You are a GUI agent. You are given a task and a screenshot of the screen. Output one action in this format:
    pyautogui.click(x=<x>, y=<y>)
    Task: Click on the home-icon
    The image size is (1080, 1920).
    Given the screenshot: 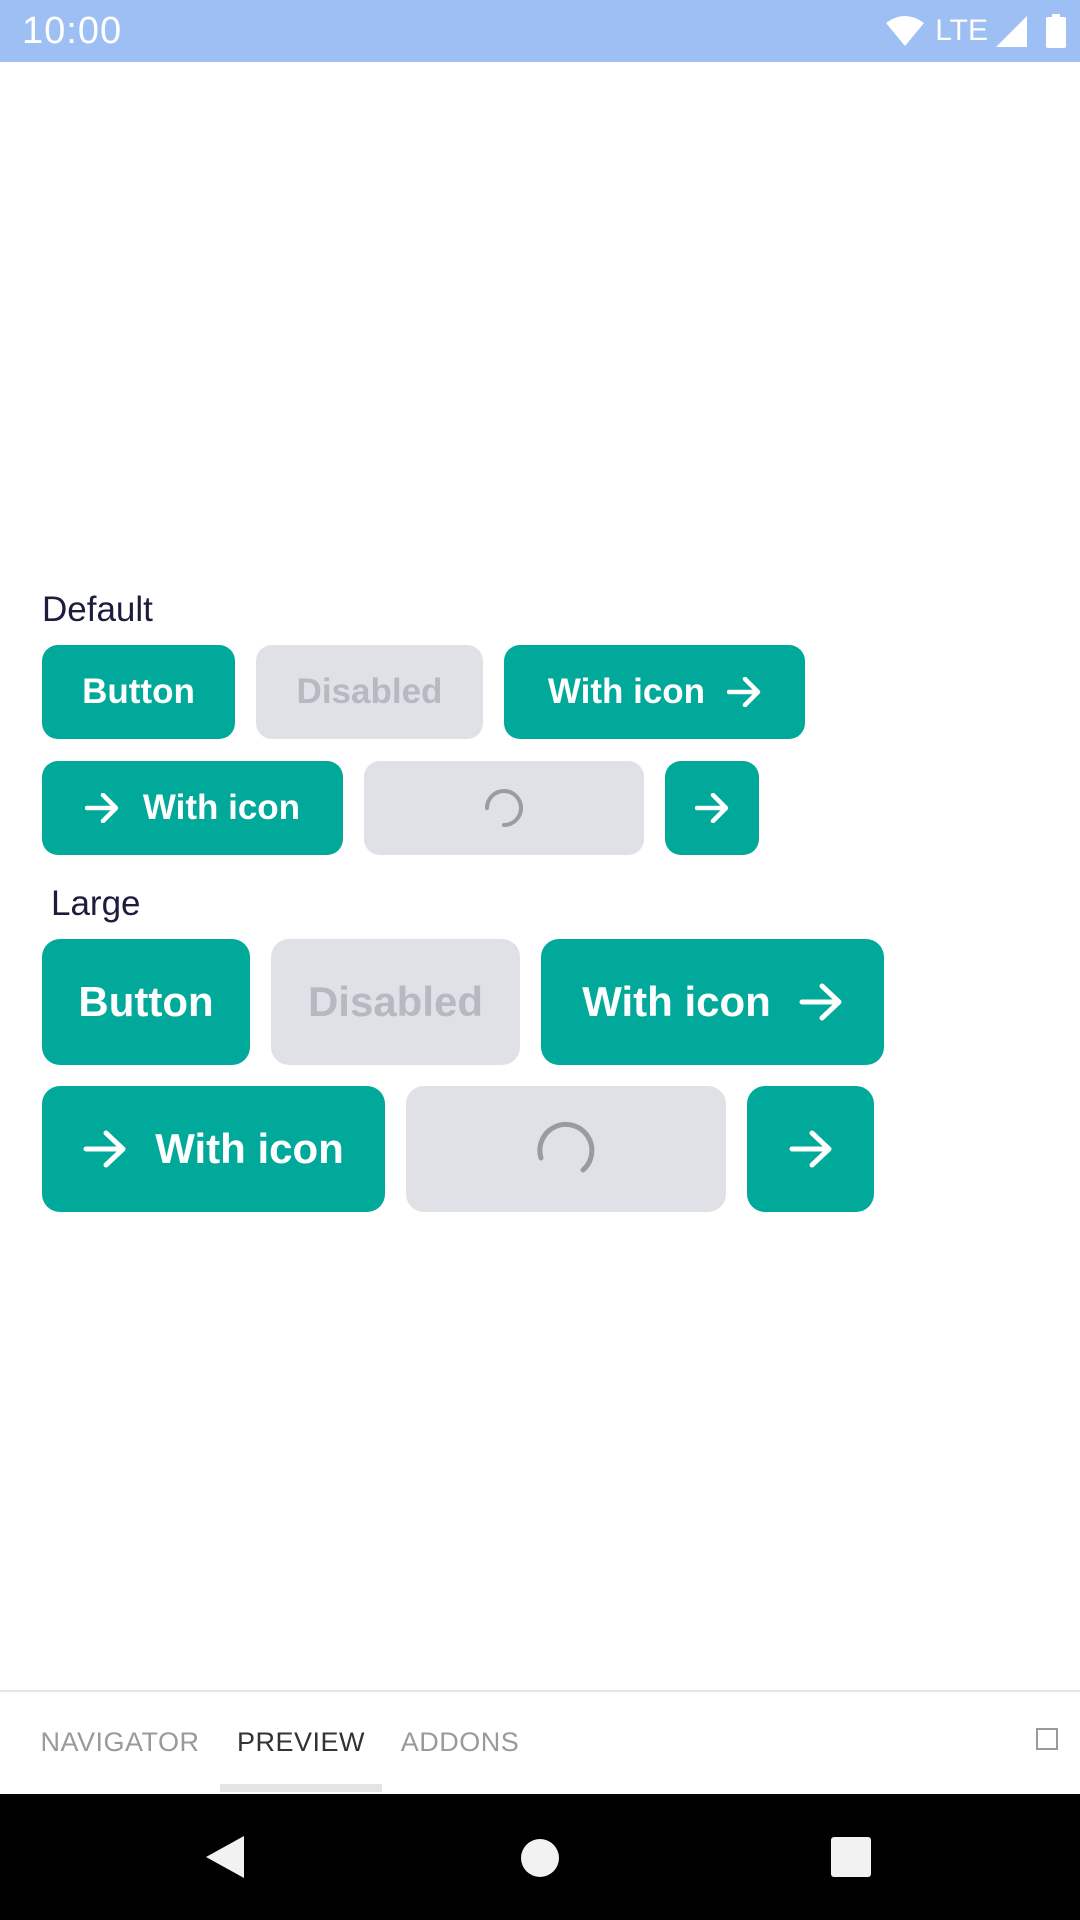 What is the action you would take?
    pyautogui.click(x=540, y=1858)
    